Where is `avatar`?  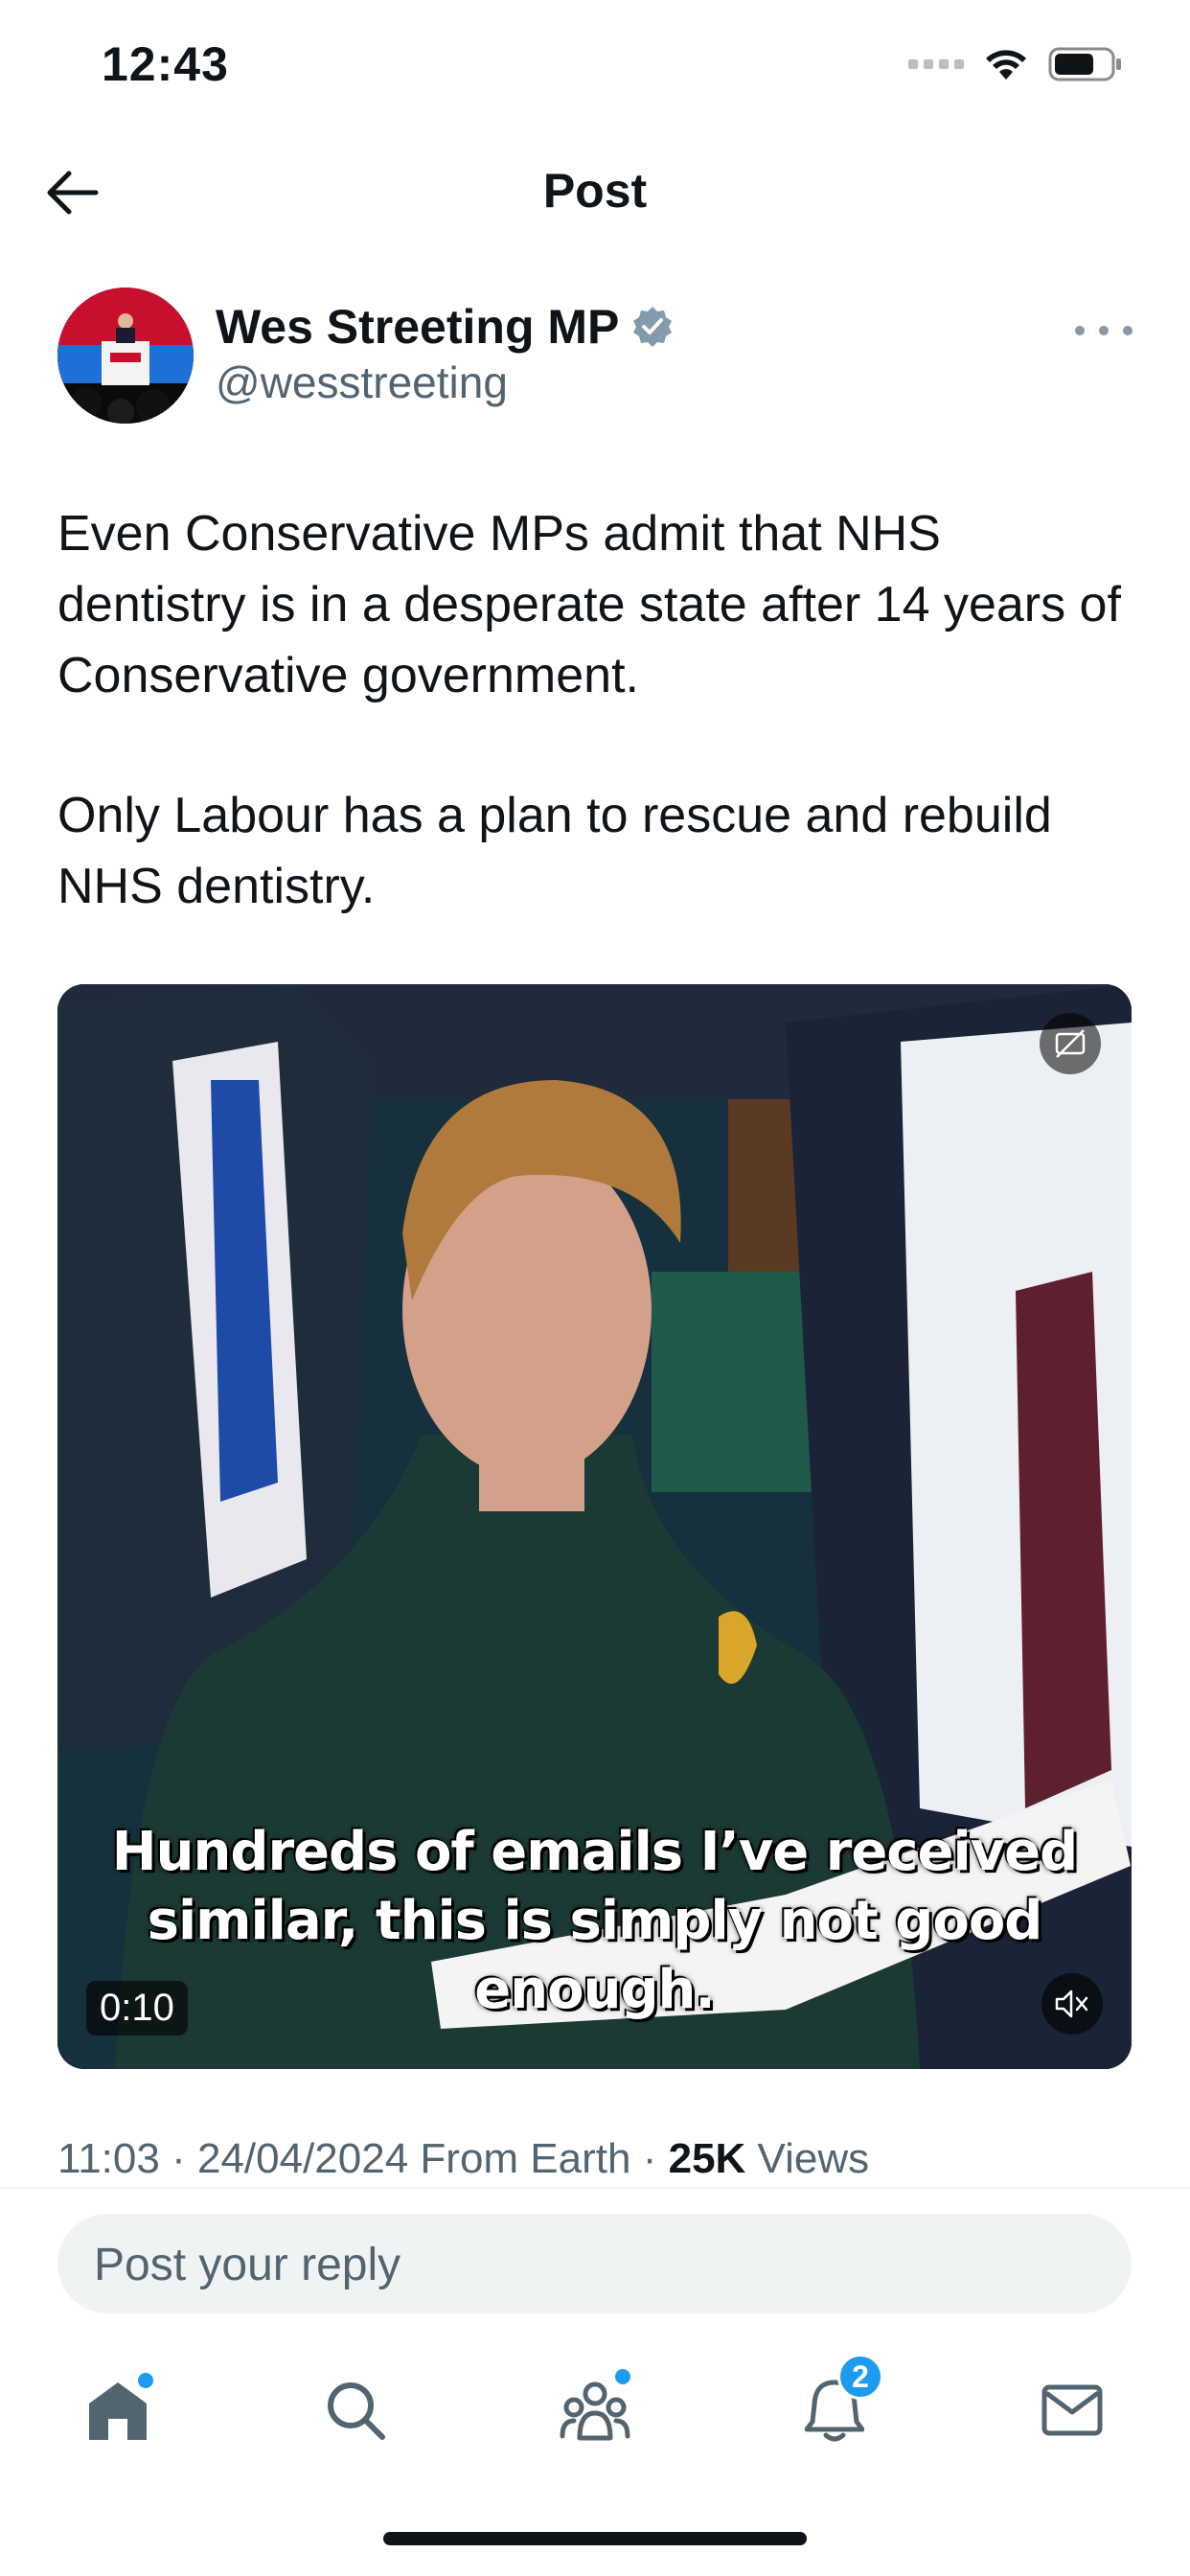
avatar is located at coordinates (125, 356).